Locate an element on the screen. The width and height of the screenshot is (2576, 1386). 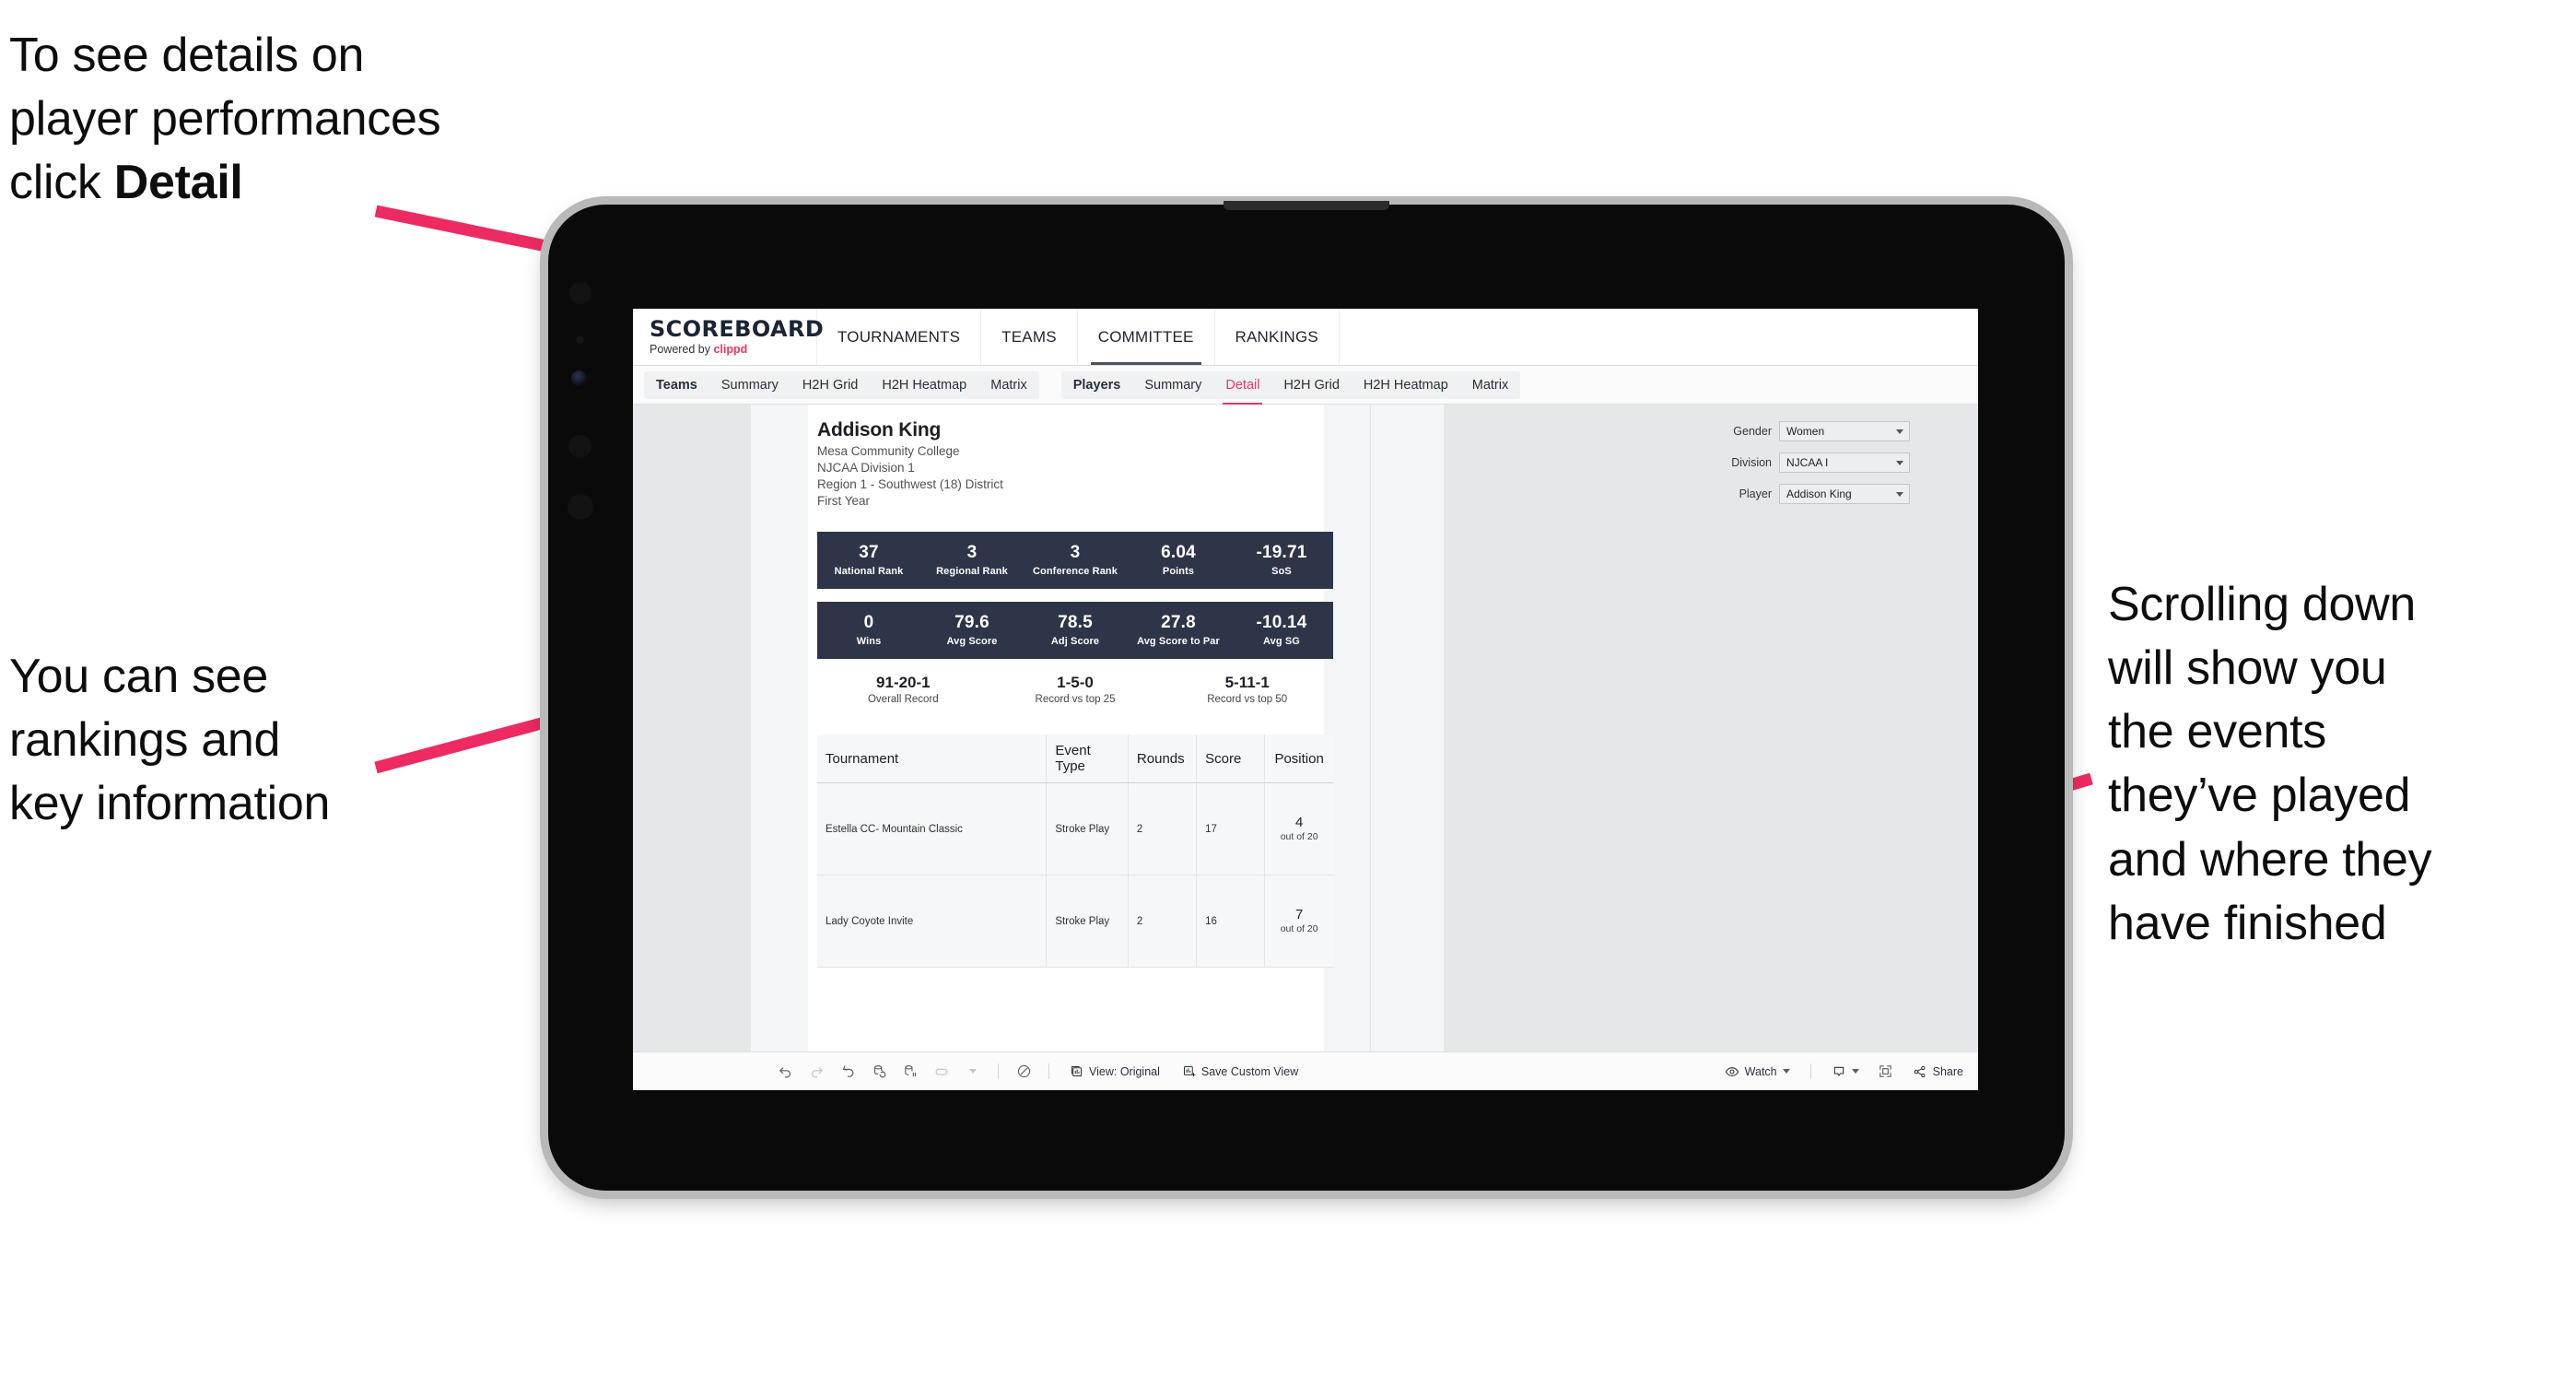
stat-avg-score: 79.6 Avg Score is located at coordinates (972, 630).